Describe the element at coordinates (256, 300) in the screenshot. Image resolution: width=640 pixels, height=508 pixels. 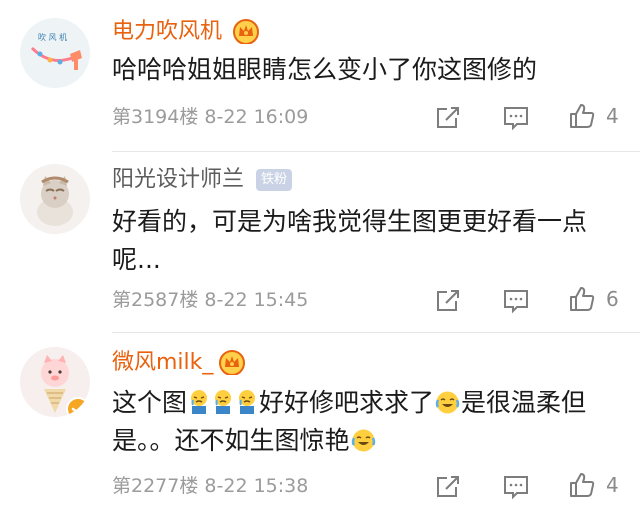
I see `timestamp: 8-22 15:45` at that location.